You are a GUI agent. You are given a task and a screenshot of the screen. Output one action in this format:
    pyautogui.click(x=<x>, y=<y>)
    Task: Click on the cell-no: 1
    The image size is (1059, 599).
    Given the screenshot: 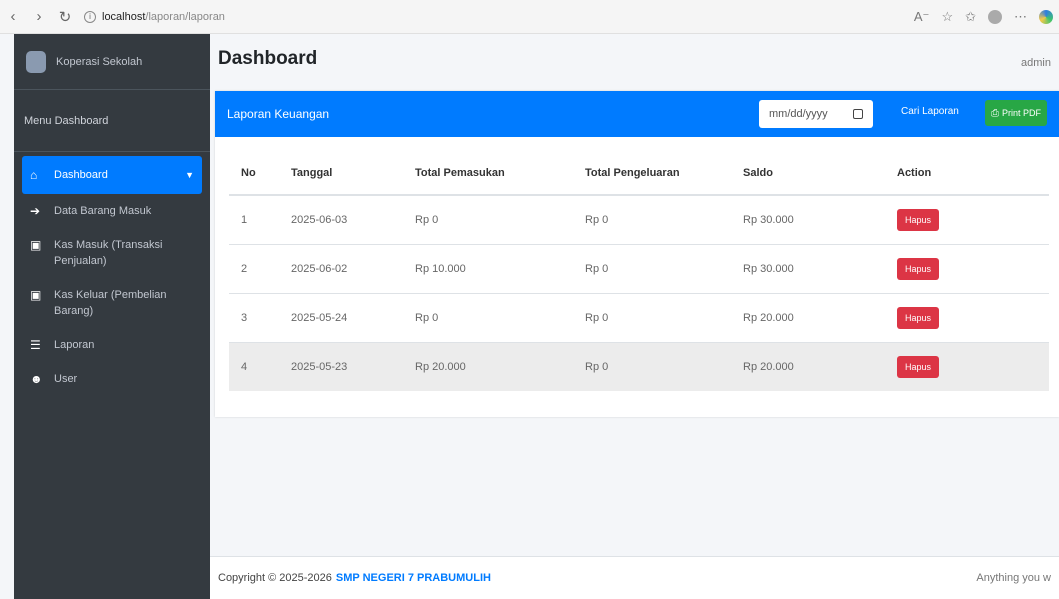 What is the action you would take?
    pyautogui.click(x=254, y=219)
    